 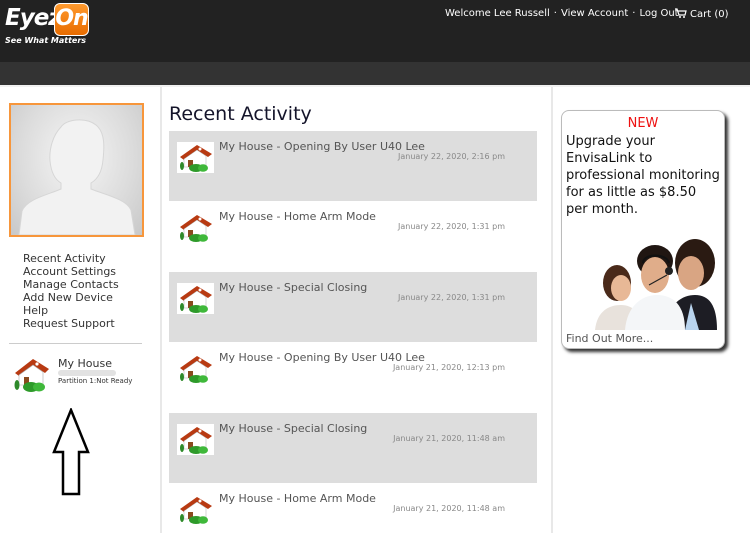 What do you see at coordinates (161, 310) in the screenshot?
I see `column-divider-left` at bounding box center [161, 310].